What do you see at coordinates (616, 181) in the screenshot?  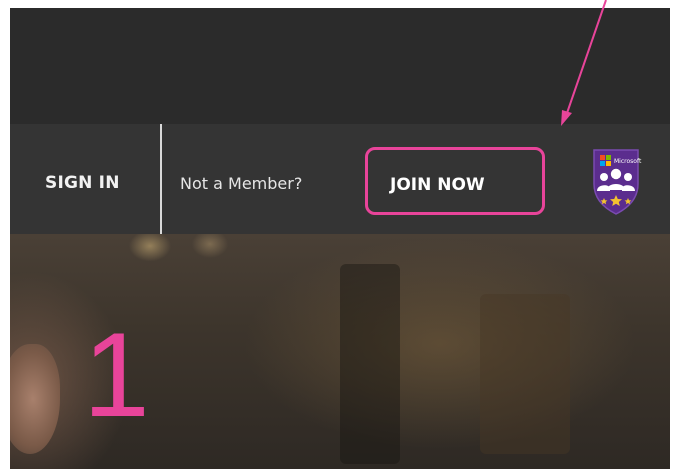 I see `community-badge-icon: Microsoft` at bounding box center [616, 181].